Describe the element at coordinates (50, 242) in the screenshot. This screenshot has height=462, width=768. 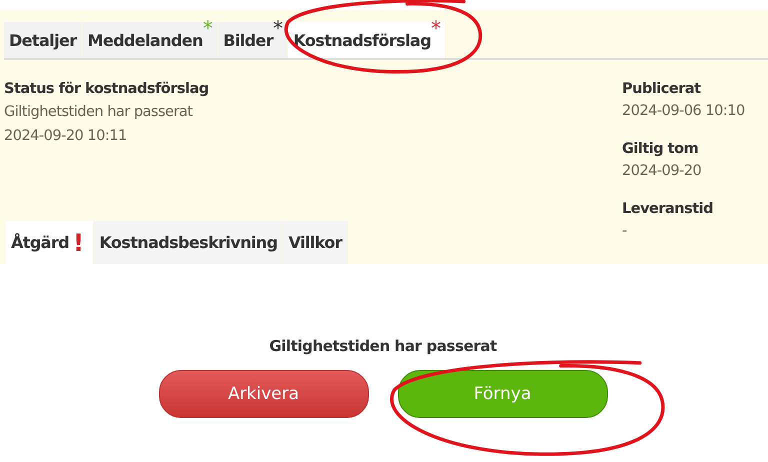
I see `tab: Åtgärd !` at that location.